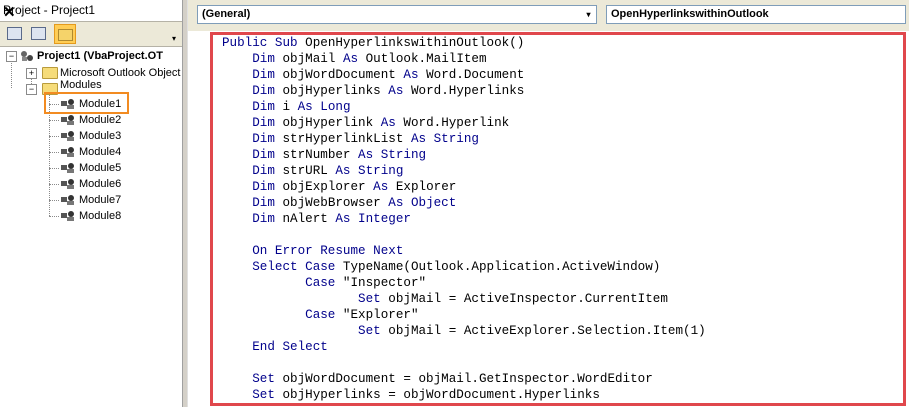 Image resolution: width=909 pixels, height=407 pixels. What do you see at coordinates (464, 251) in the screenshot?
I see `code-line: On Error Resume Next` at bounding box center [464, 251].